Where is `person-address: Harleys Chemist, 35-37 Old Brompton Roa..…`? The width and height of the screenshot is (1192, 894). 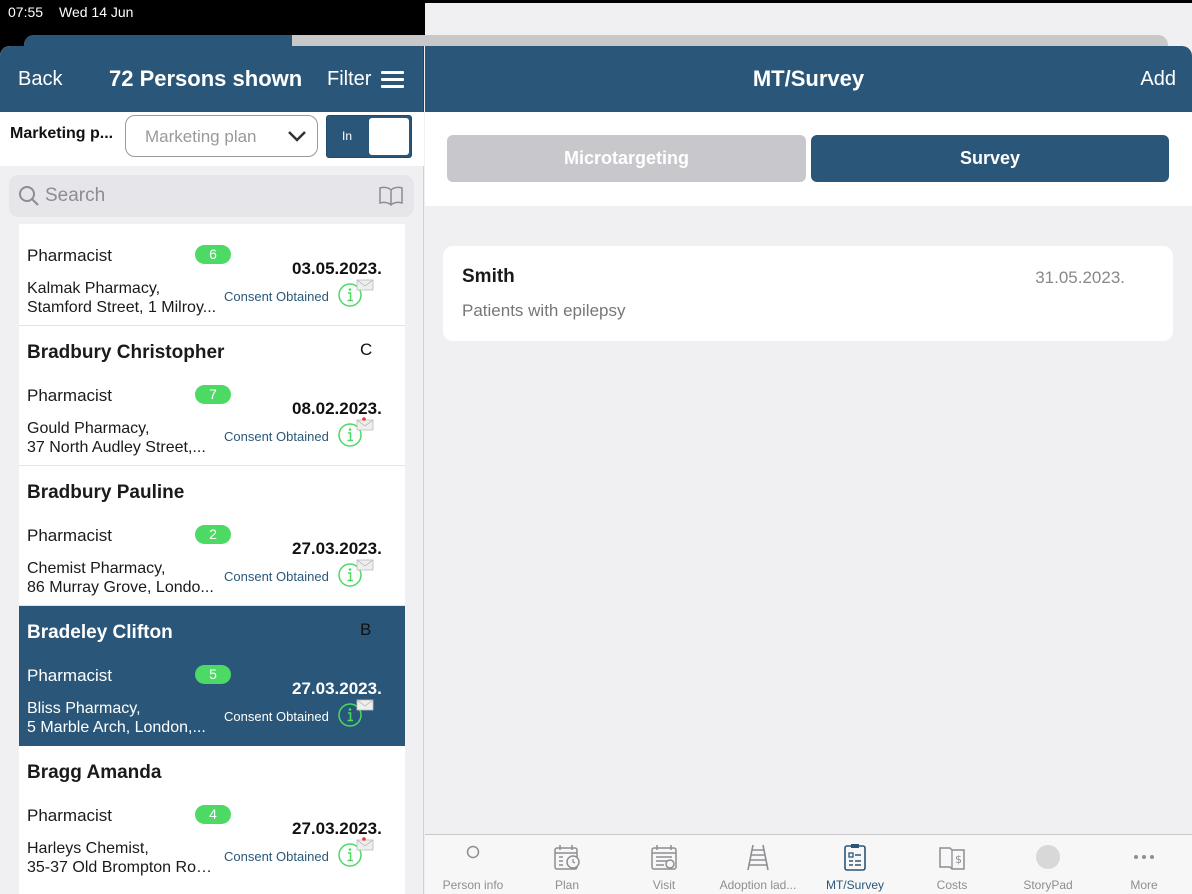
person-address: Harleys Chemist, 35-37 Old Brompton Roa..… is located at coordinates (122, 858).